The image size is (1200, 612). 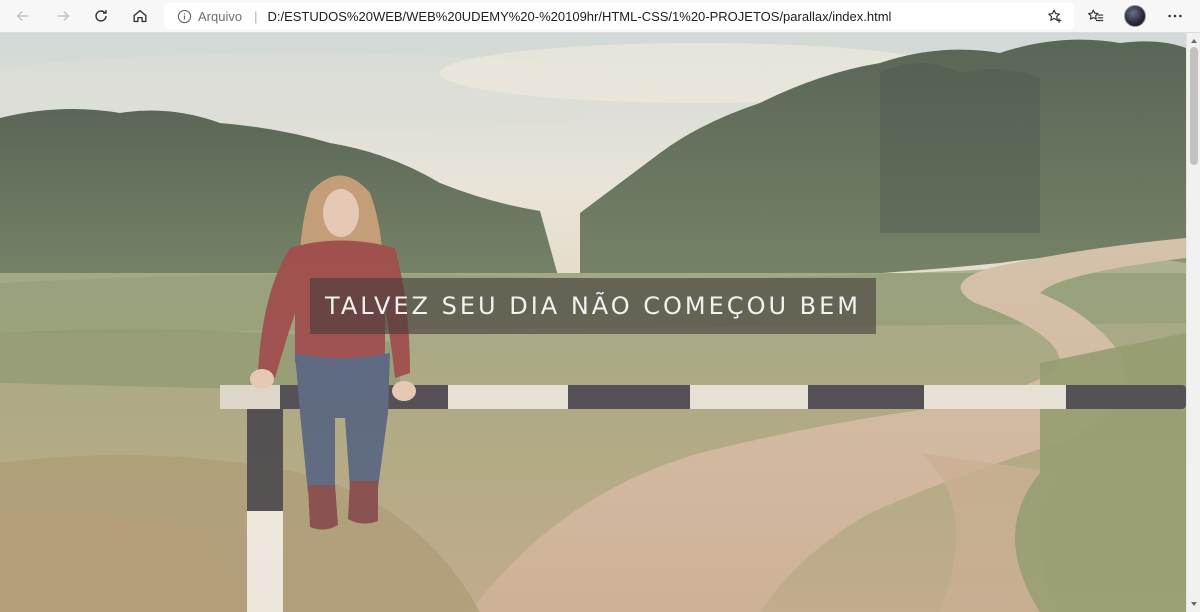 I want to click on info-icon, so click(x=184, y=16).